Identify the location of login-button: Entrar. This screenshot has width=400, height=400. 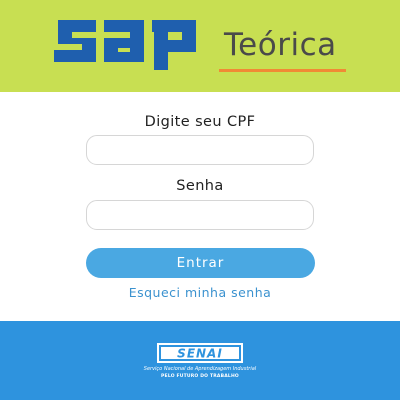
(200, 263).